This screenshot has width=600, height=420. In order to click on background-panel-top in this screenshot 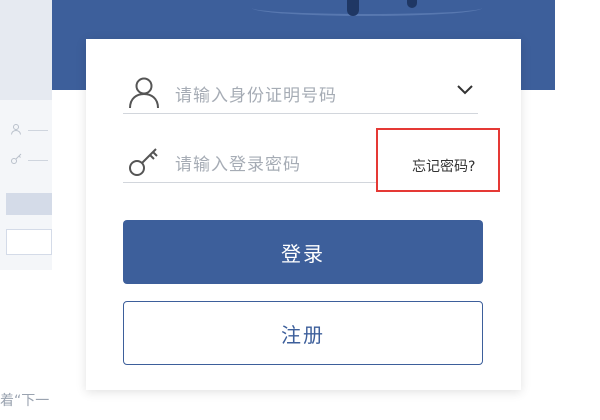, I will do `click(26, 50)`.